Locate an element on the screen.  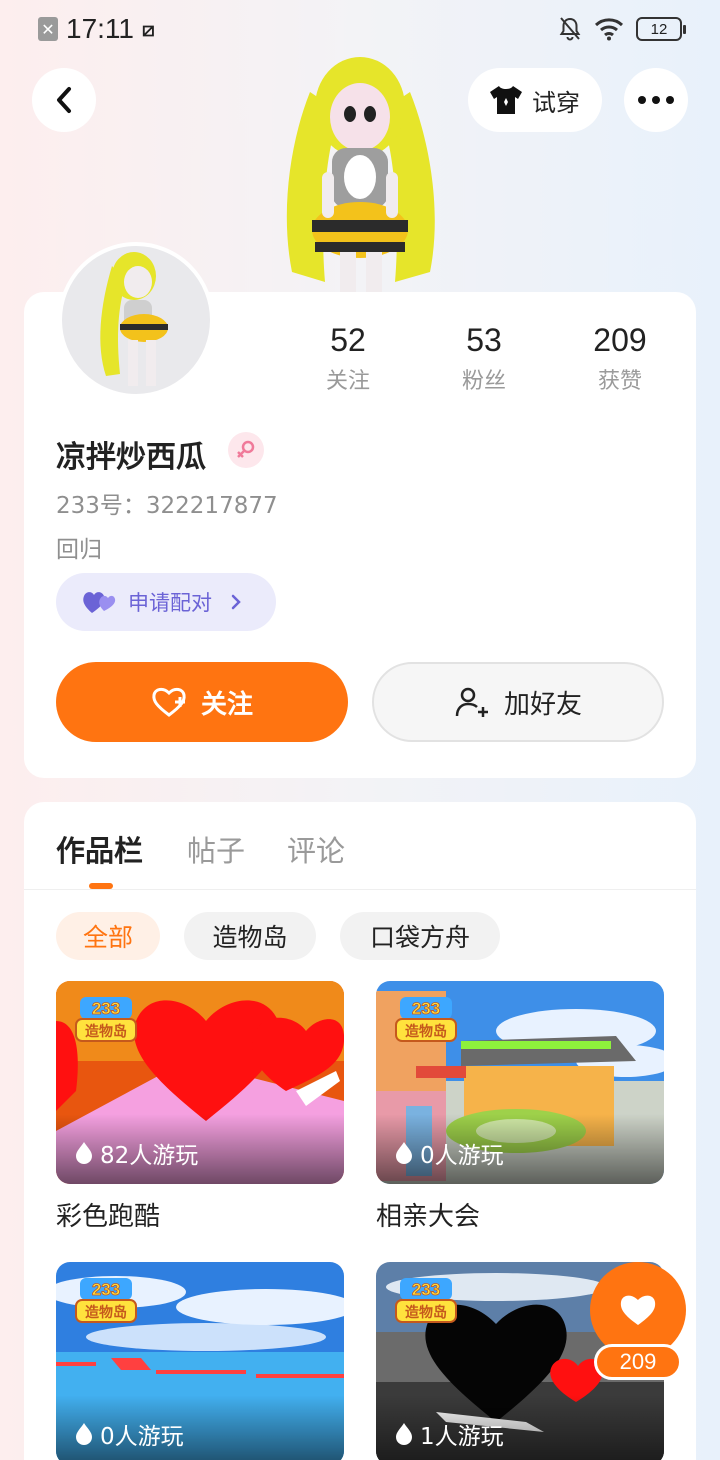
avatar is located at coordinates (136, 320).